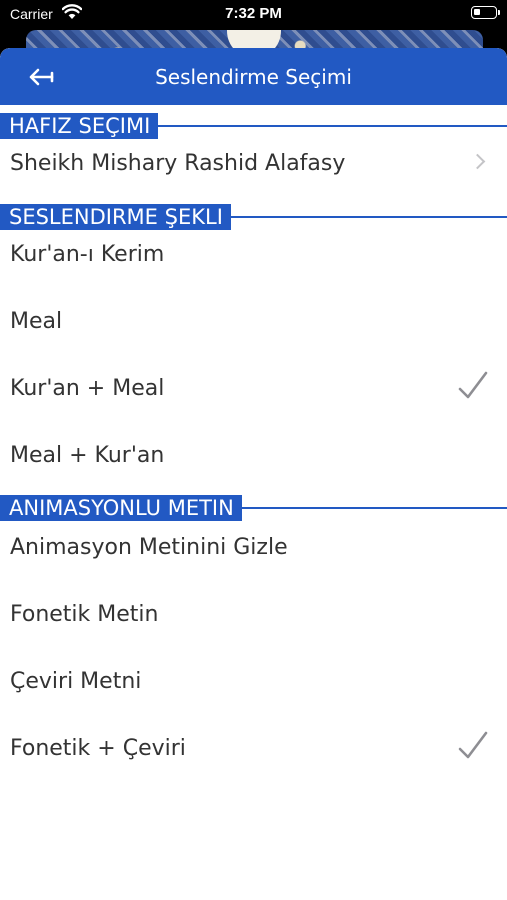 The image size is (507, 900). I want to click on battery-icon, so click(485, 12).